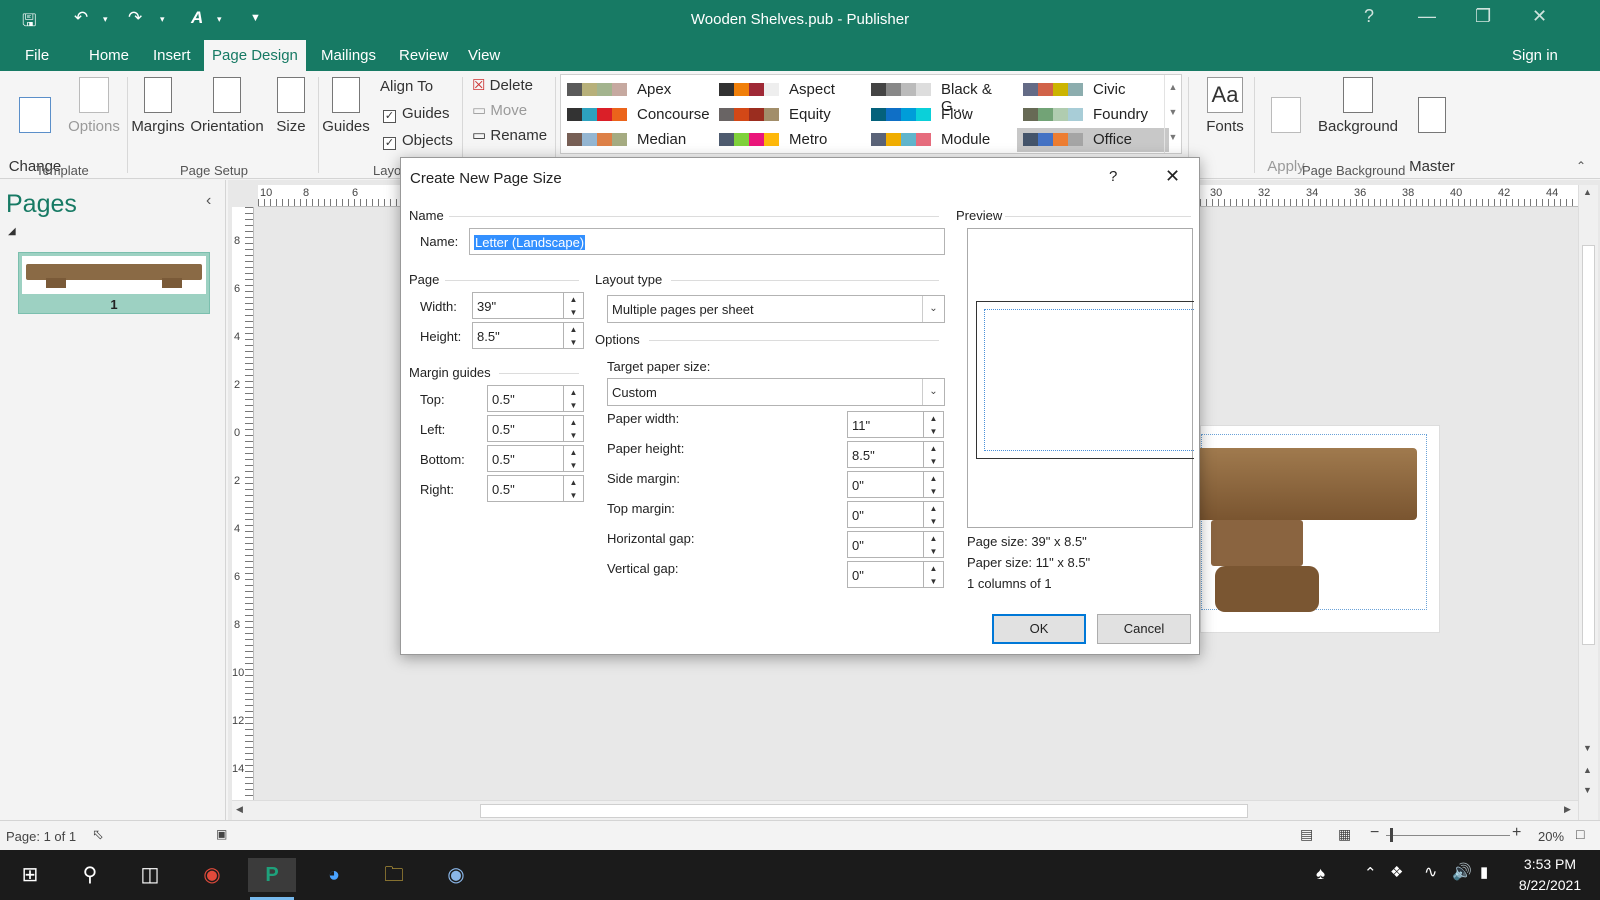  What do you see at coordinates (885, 454) in the screenshot?
I see `paper-height-input: 8.5"` at bounding box center [885, 454].